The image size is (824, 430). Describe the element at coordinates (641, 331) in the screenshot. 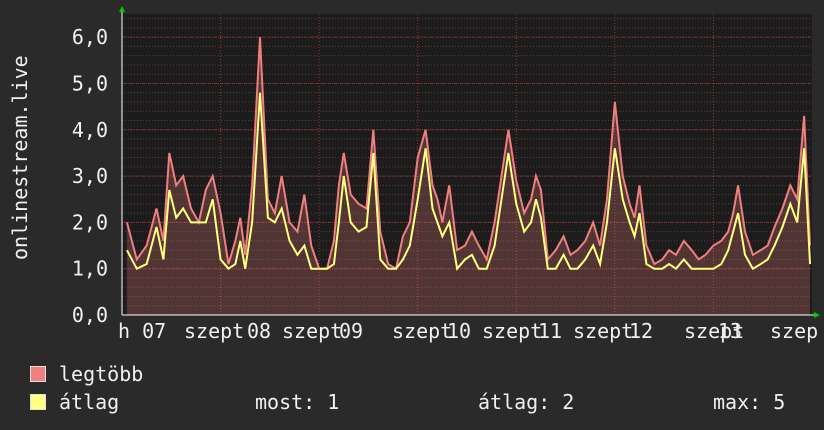

I see `x-tick-label: 12` at that location.